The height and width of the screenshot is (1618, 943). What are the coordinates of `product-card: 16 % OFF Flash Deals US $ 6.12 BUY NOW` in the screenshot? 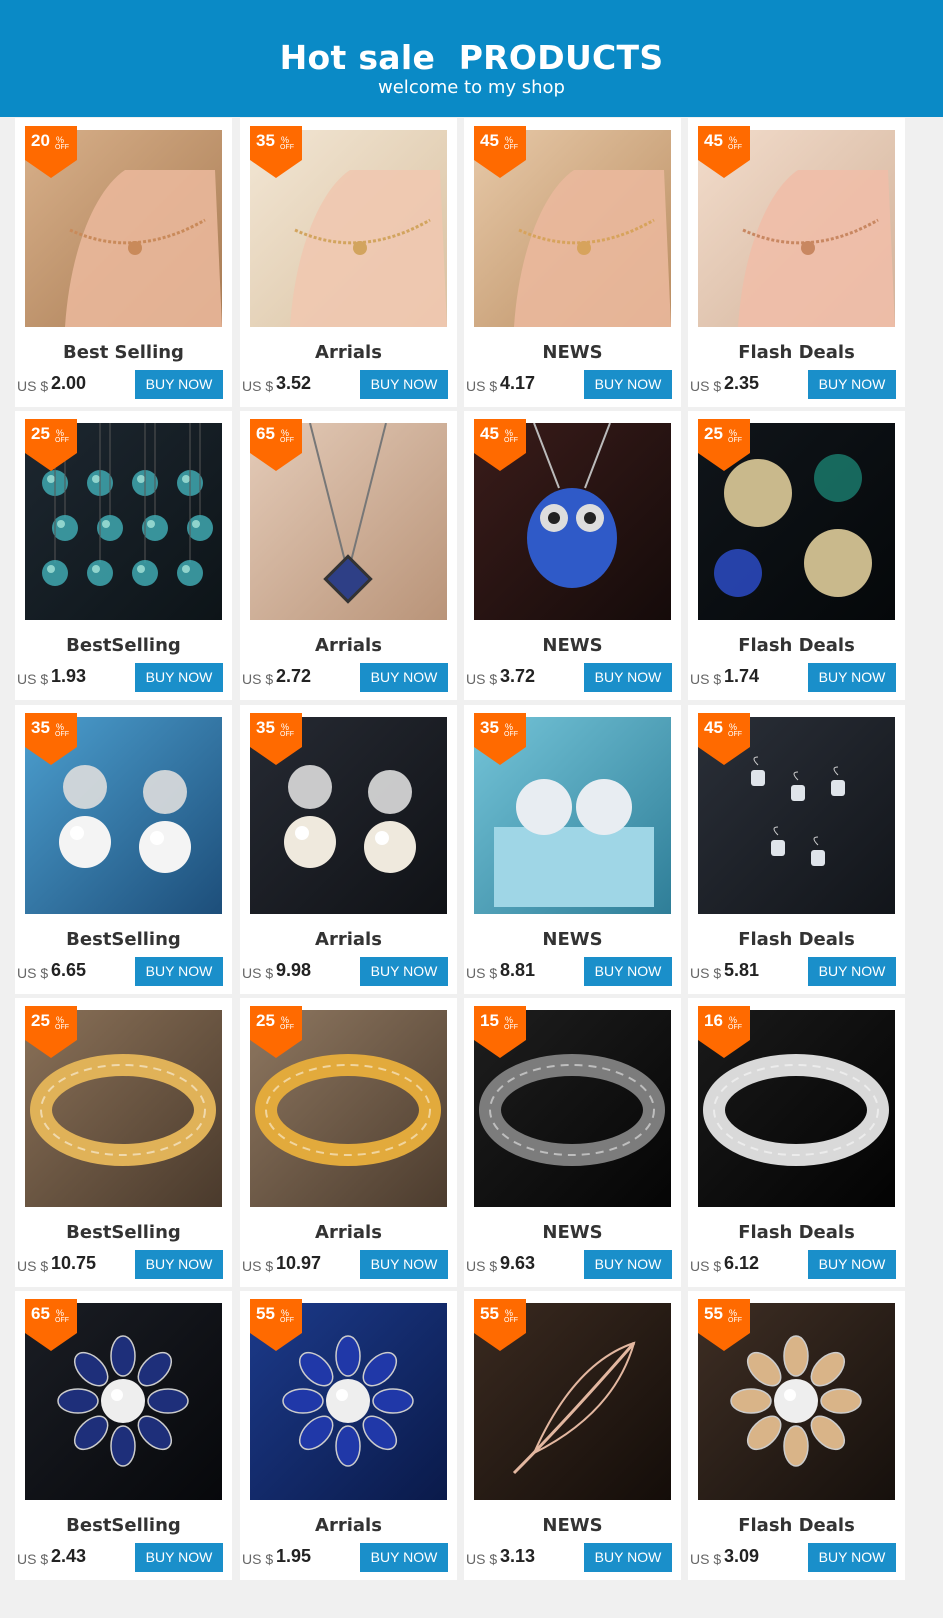 It's located at (796, 1142).